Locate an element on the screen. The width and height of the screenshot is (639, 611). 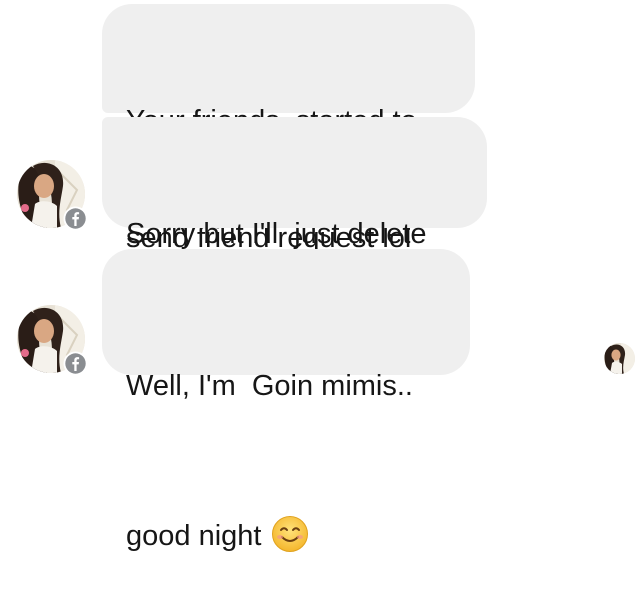
message-text-line-with-emoji: good night is located at coordinates (286, 536).